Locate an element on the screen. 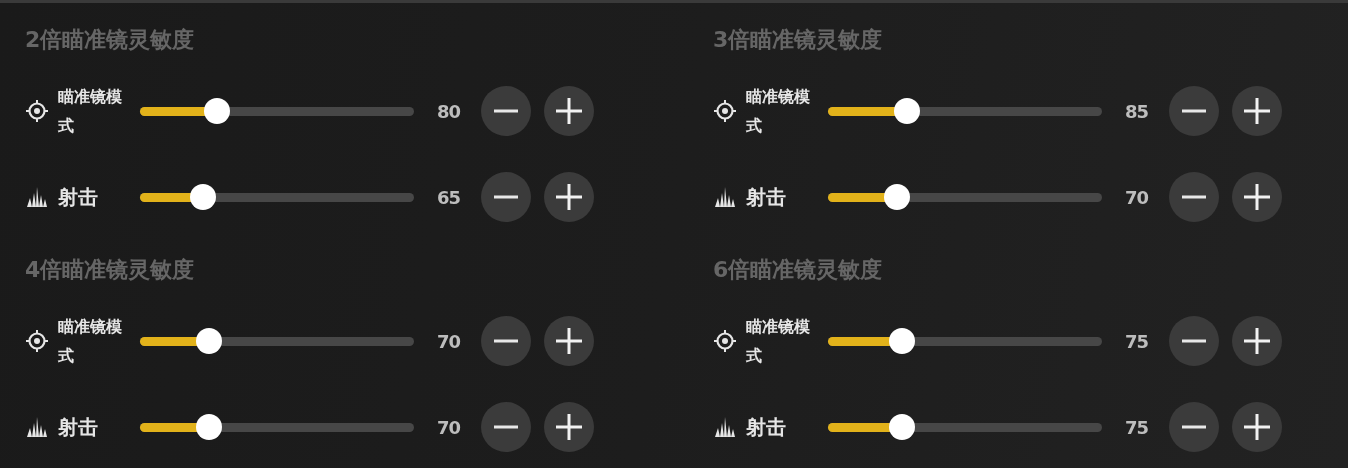 This screenshot has width=1348, height=468. slider-value: 65 is located at coordinates (447, 197).